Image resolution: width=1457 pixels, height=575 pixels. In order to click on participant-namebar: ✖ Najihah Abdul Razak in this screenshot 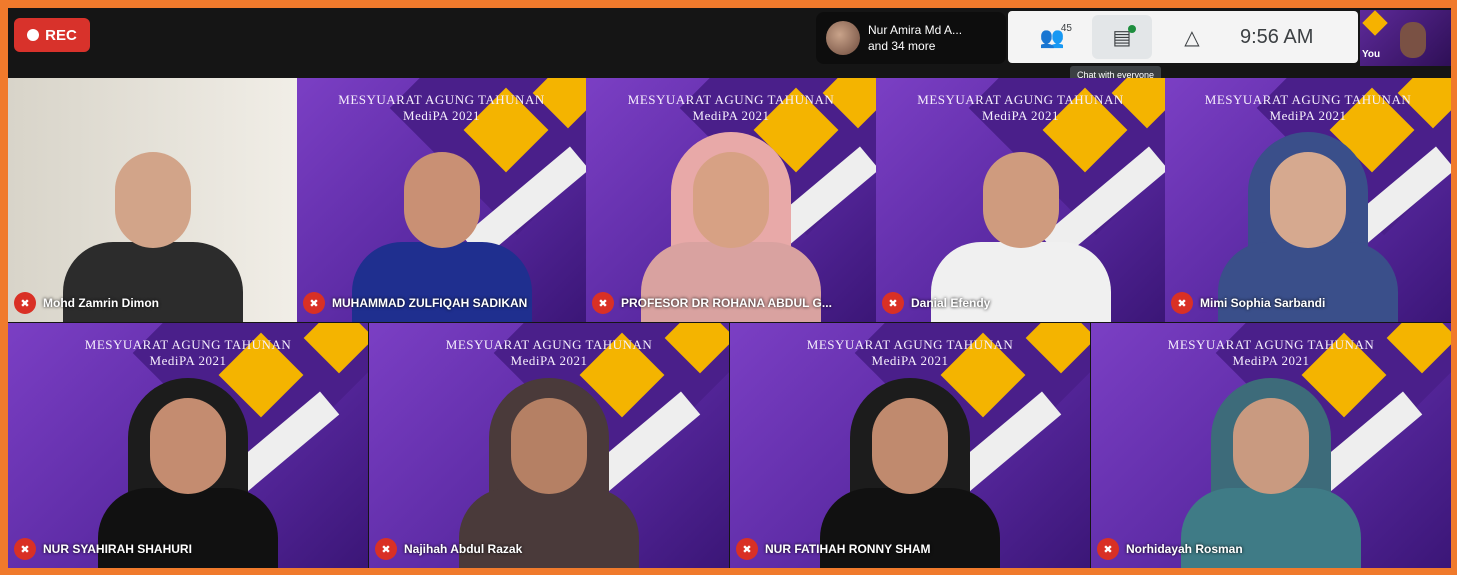, I will do `click(448, 549)`.